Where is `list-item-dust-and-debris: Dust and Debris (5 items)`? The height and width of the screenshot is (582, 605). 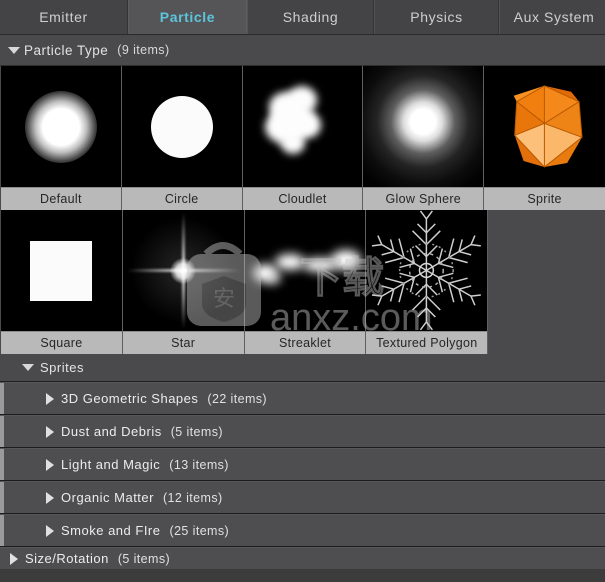
list-item-dust-and-debris: Dust and Debris (5 items) is located at coordinates (302, 431).